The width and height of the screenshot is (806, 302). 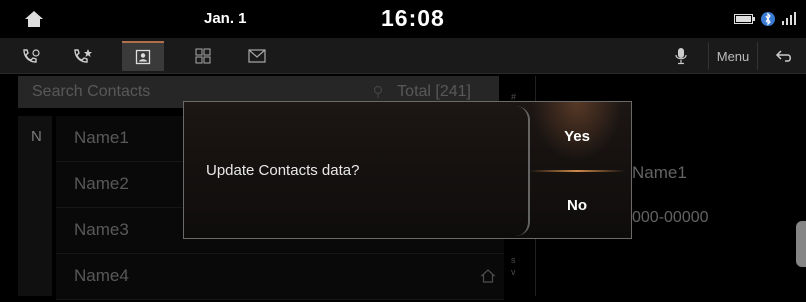 I want to click on back-button, so click(x=784, y=56).